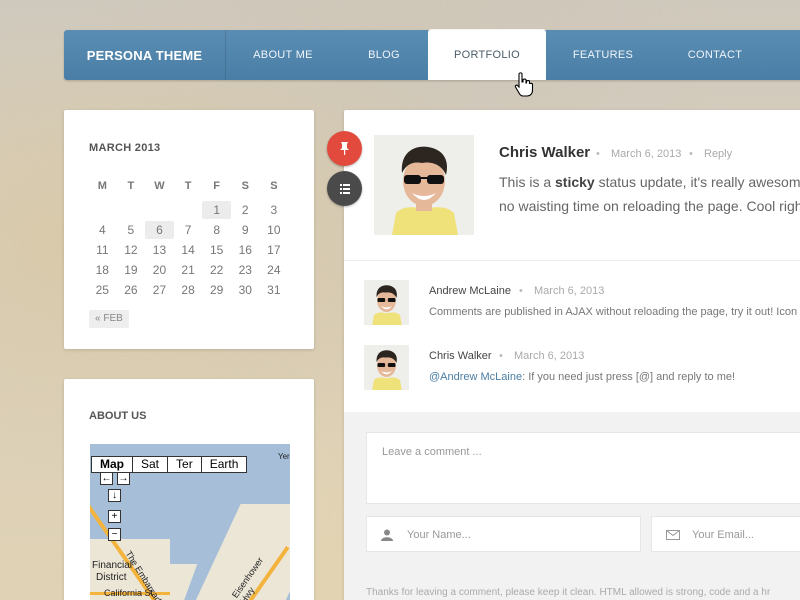 The width and height of the screenshot is (800, 600). Describe the element at coordinates (159, 270) in the screenshot. I see `calendar-day: 20` at that location.